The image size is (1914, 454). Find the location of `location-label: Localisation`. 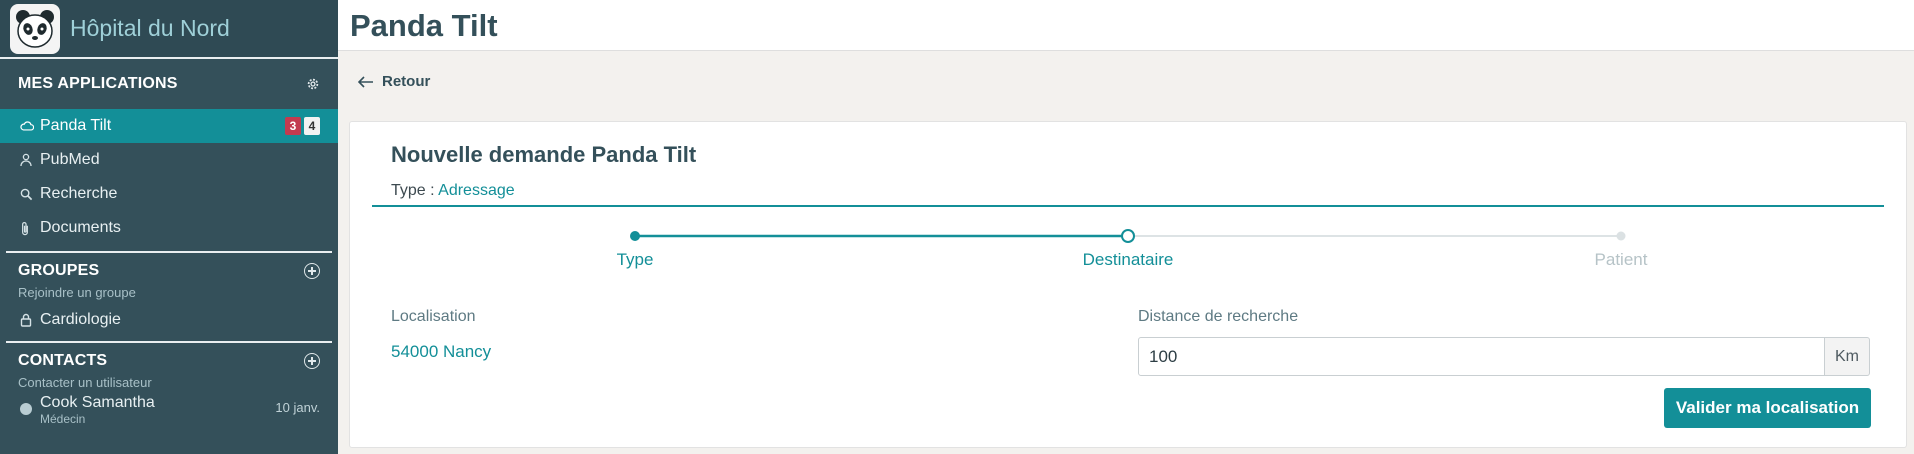

location-label: Localisation is located at coordinates (433, 316).